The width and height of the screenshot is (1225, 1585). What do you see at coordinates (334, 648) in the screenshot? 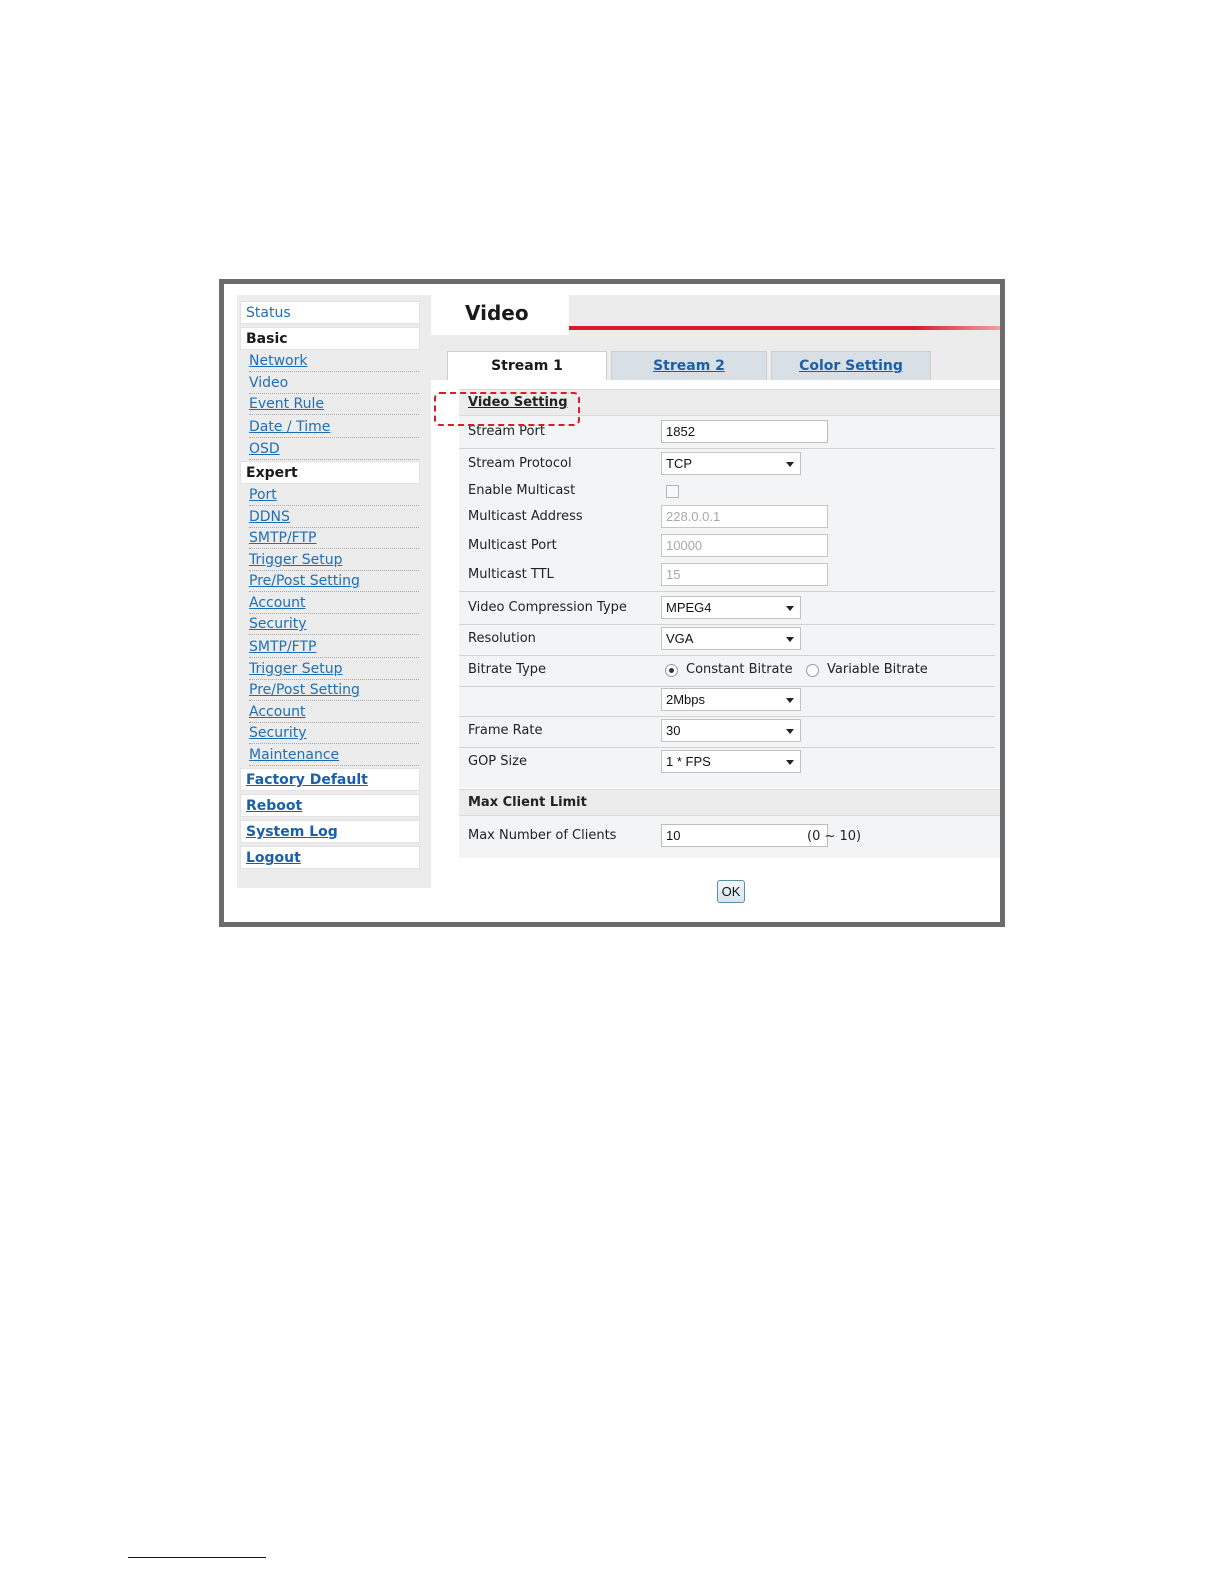
I see `sidebar-item-smtp-ftp-2: SMTP/FTP` at bounding box center [334, 648].